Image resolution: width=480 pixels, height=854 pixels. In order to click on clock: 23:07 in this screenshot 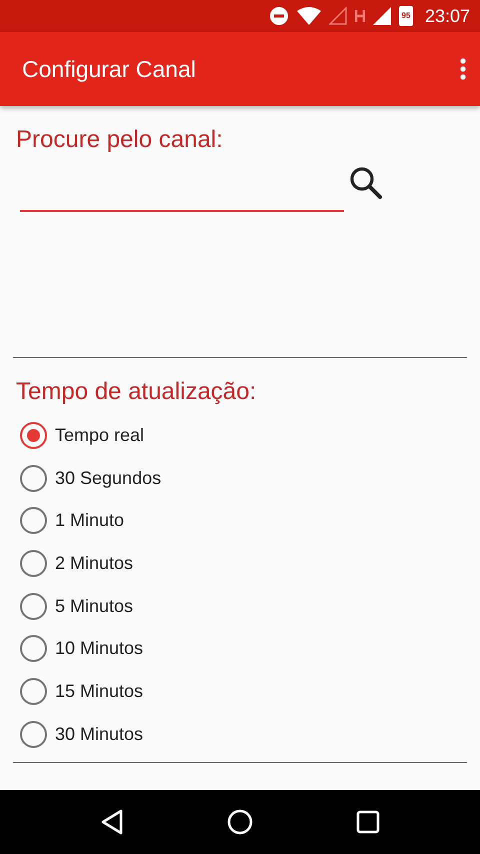, I will do `click(447, 16)`.